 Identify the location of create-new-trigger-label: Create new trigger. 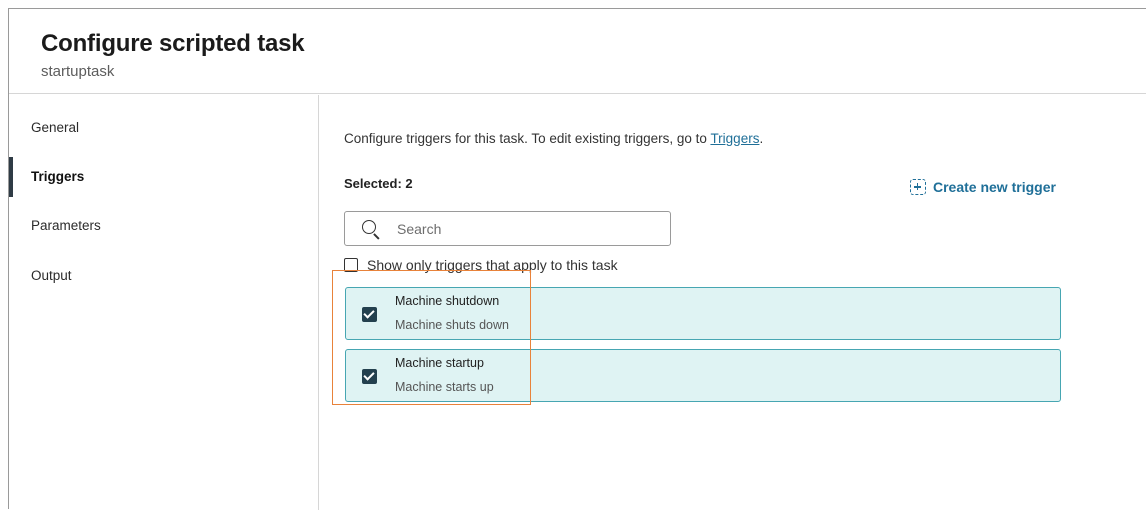
(994, 187).